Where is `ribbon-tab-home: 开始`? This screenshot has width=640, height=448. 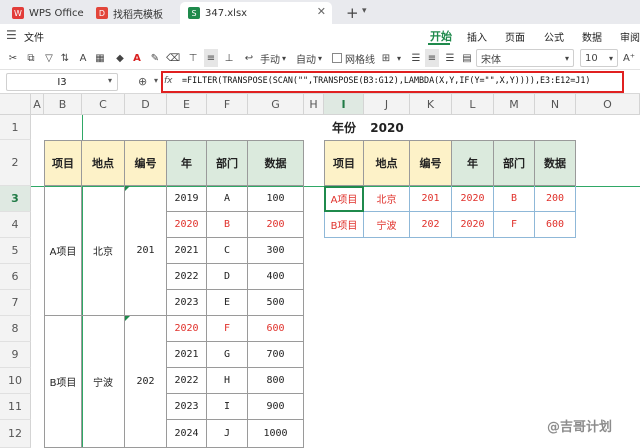 ribbon-tab-home: 开始 is located at coordinates (441, 36).